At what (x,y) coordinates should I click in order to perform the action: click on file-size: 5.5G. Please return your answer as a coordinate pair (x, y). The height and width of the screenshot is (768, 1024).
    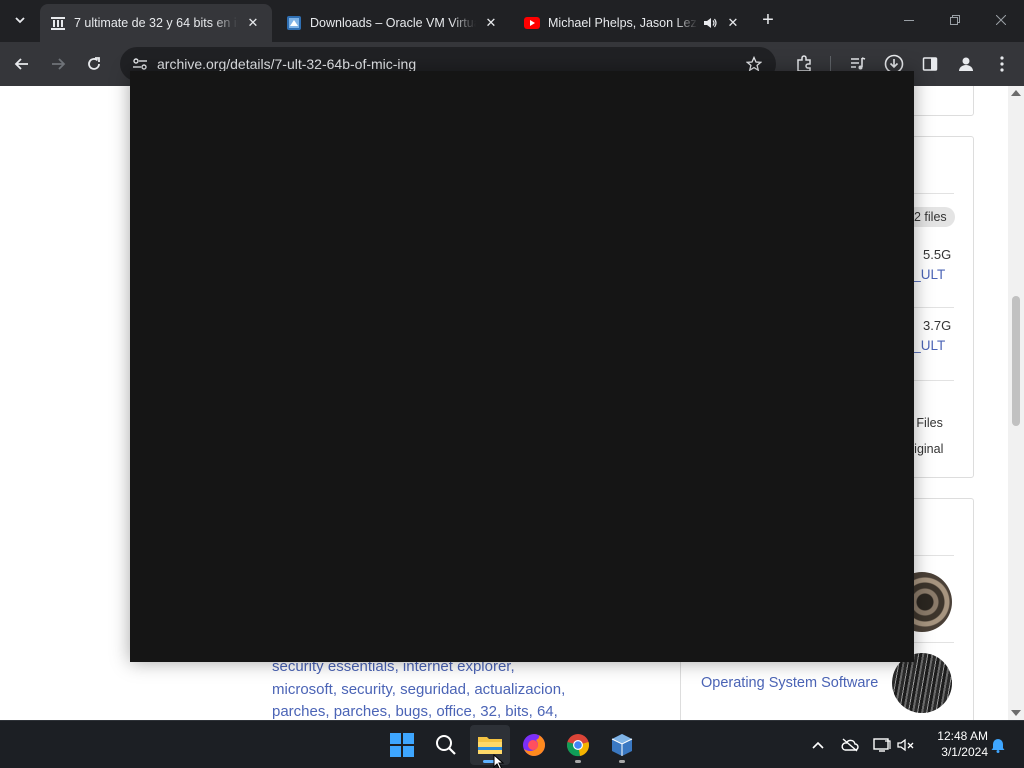
    Looking at the image, I should click on (937, 254).